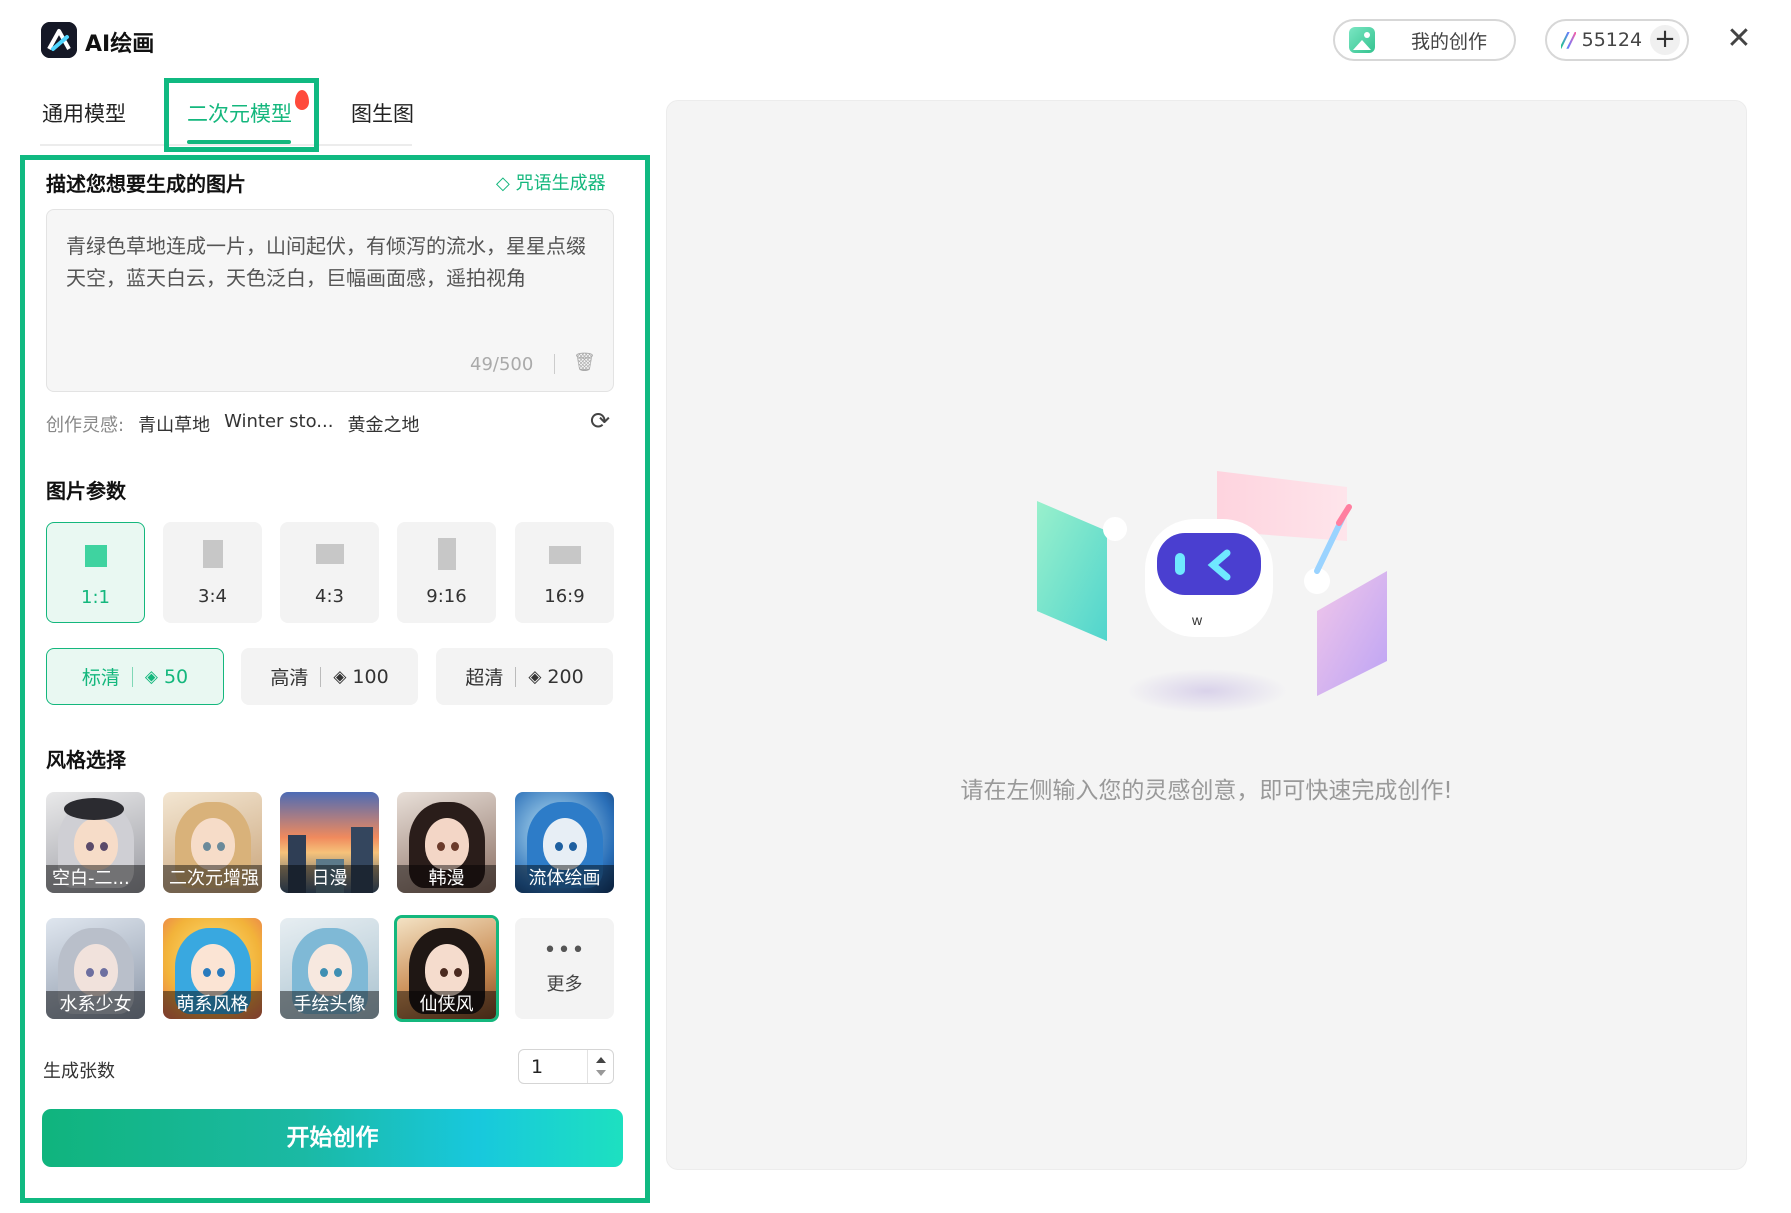 Image resolution: width=1791 pixels, height=1213 pixels. I want to click on close-icon: ✕, so click(1739, 39).